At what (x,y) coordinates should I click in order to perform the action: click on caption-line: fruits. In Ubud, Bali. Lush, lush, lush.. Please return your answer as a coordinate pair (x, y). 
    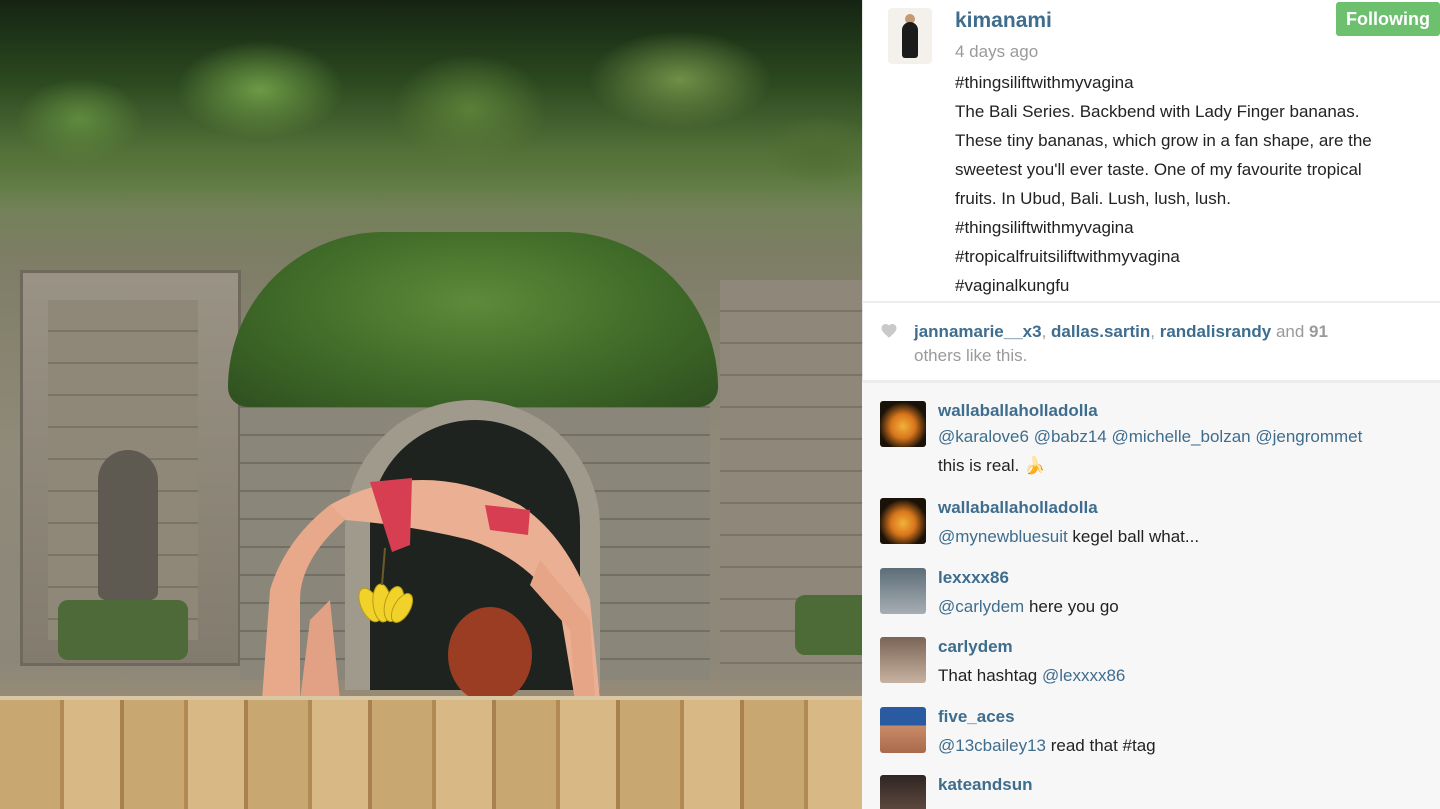
    Looking at the image, I should click on (1093, 198).